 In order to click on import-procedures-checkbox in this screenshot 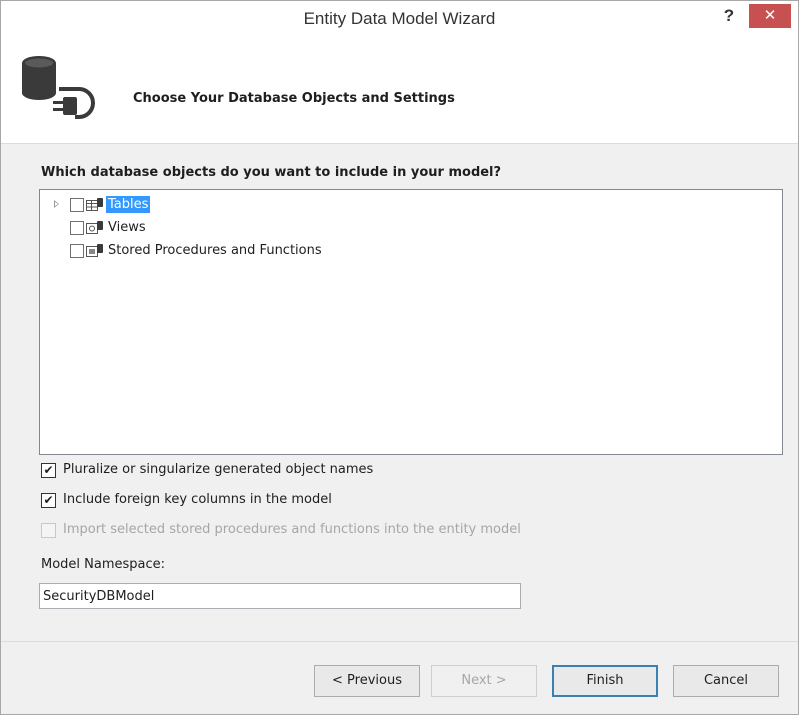, I will do `click(48, 530)`.